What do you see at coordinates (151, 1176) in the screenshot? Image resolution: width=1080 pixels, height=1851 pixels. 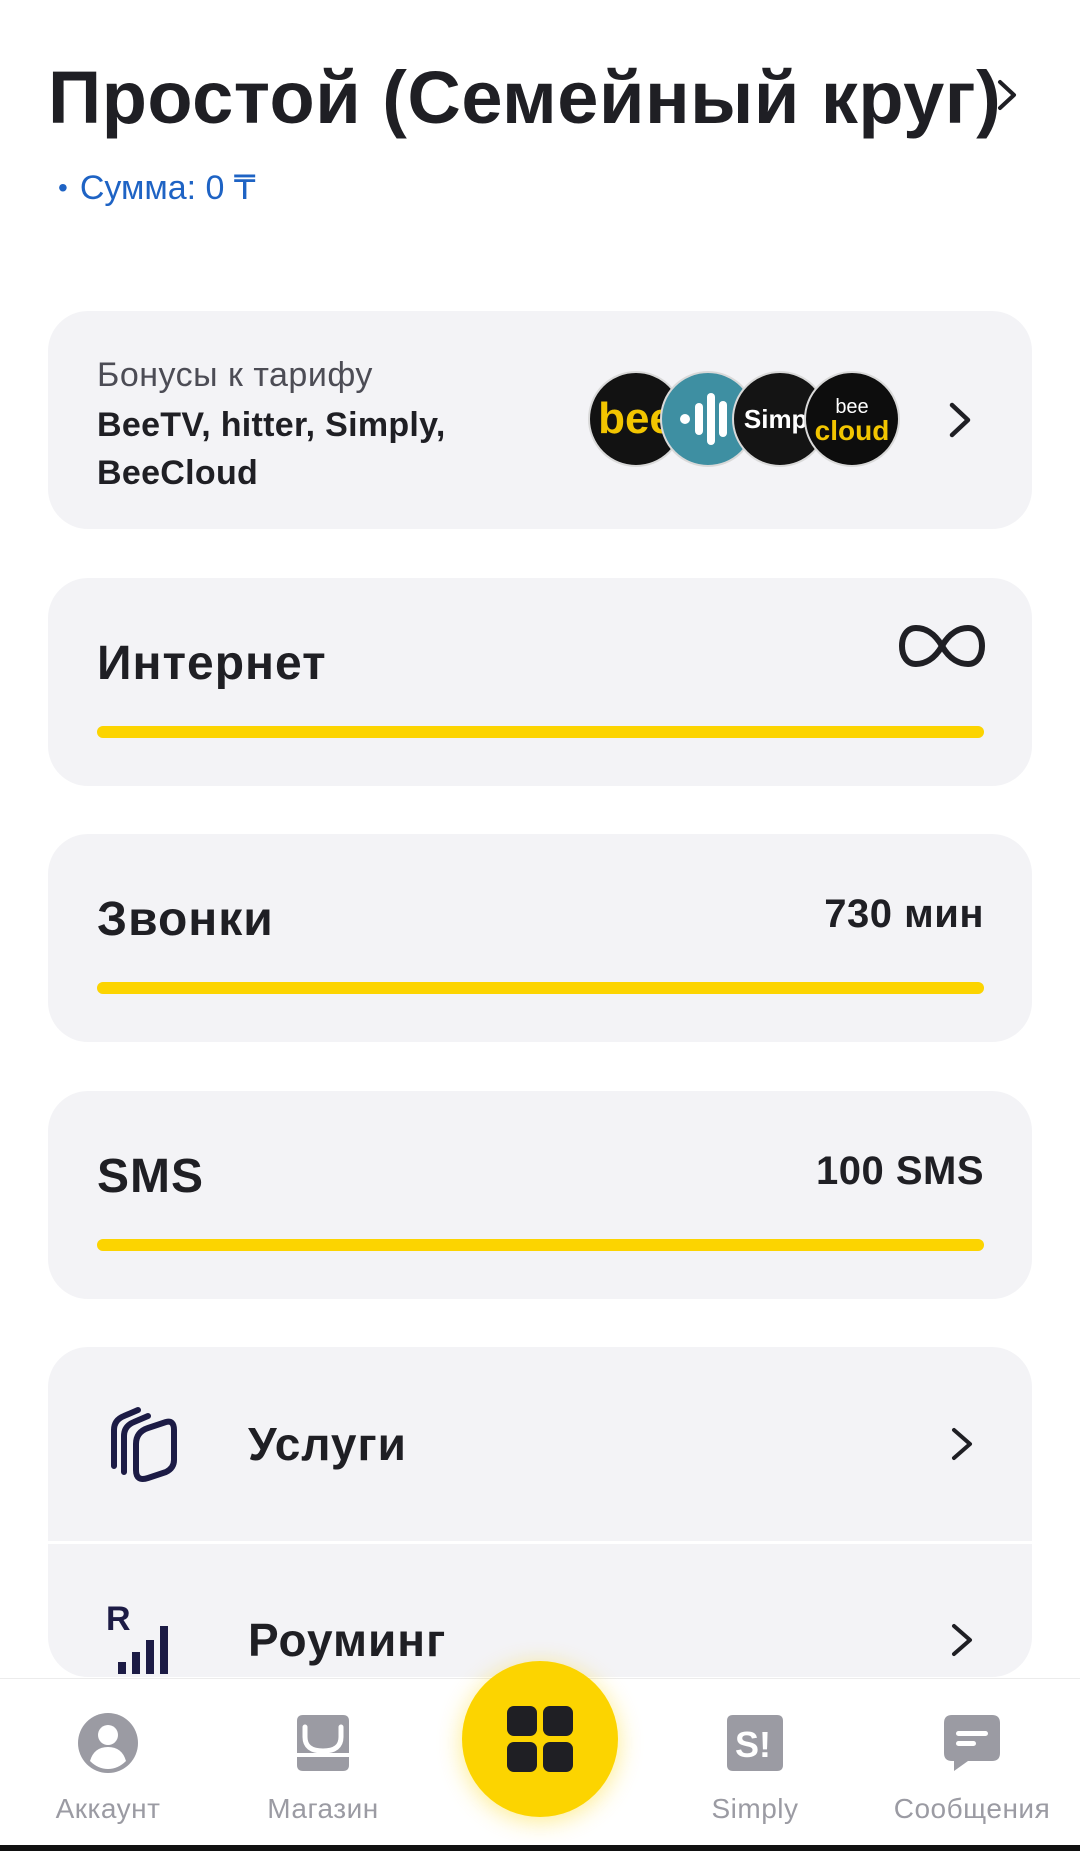 I see `sms-label: SMS` at bounding box center [151, 1176].